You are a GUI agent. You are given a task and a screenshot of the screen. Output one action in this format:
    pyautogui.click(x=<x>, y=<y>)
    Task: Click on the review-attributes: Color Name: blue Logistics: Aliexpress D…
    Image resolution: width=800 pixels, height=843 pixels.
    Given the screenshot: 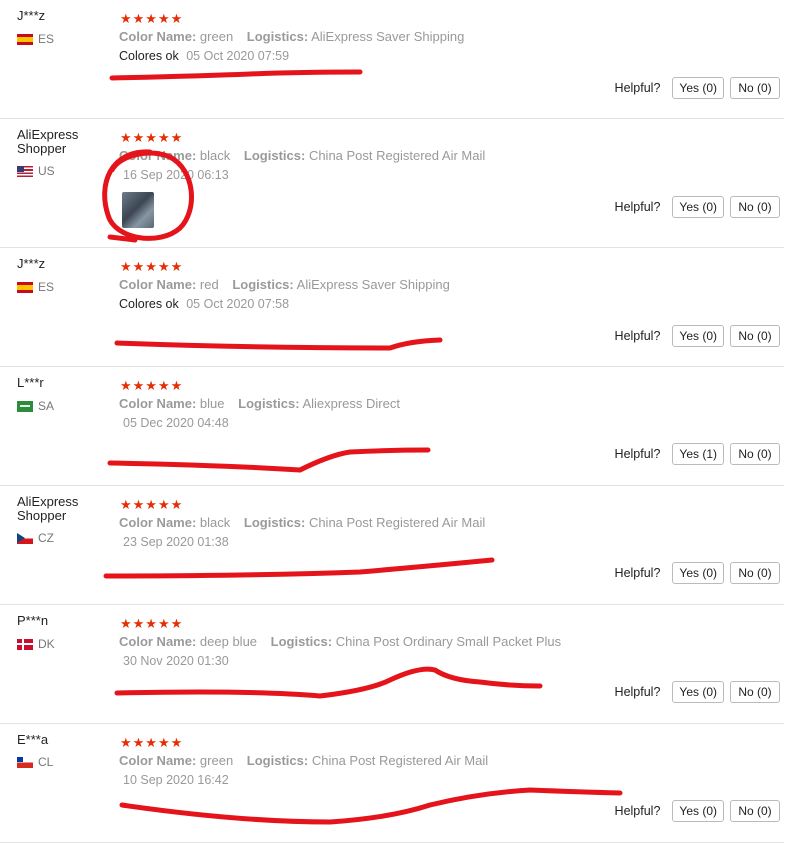 What is the action you would take?
    pyautogui.click(x=259, y=403)
    